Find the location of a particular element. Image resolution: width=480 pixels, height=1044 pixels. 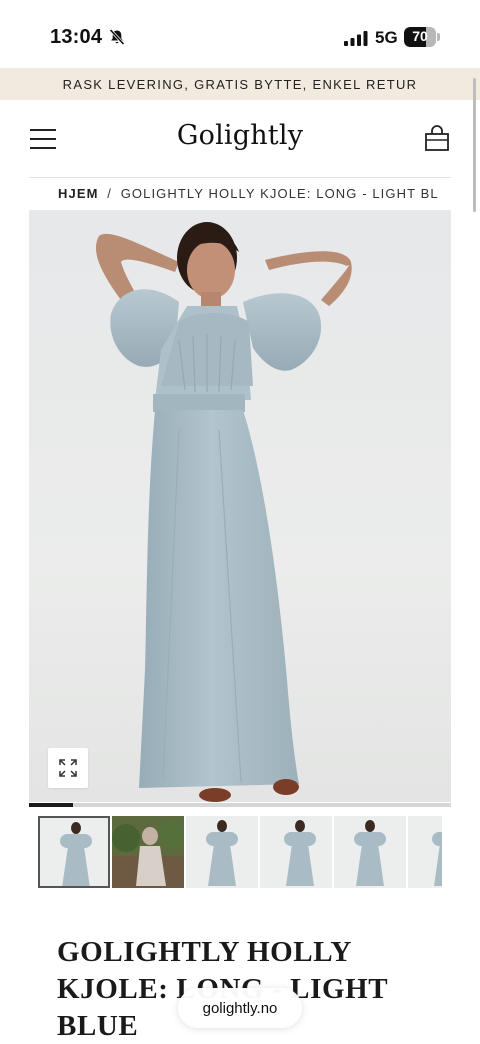

status-bar: 13:04 5G 70 is located at coordinates (240, 34).